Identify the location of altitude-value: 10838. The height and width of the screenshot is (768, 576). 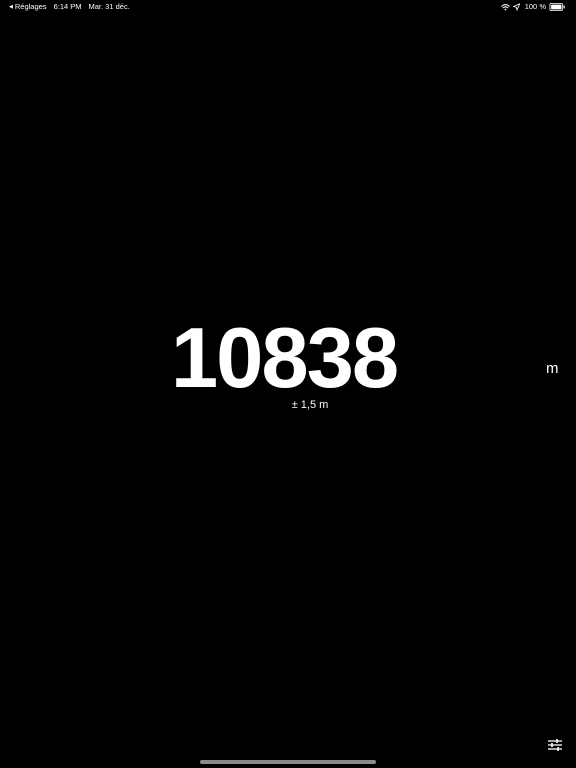
(284, 358).